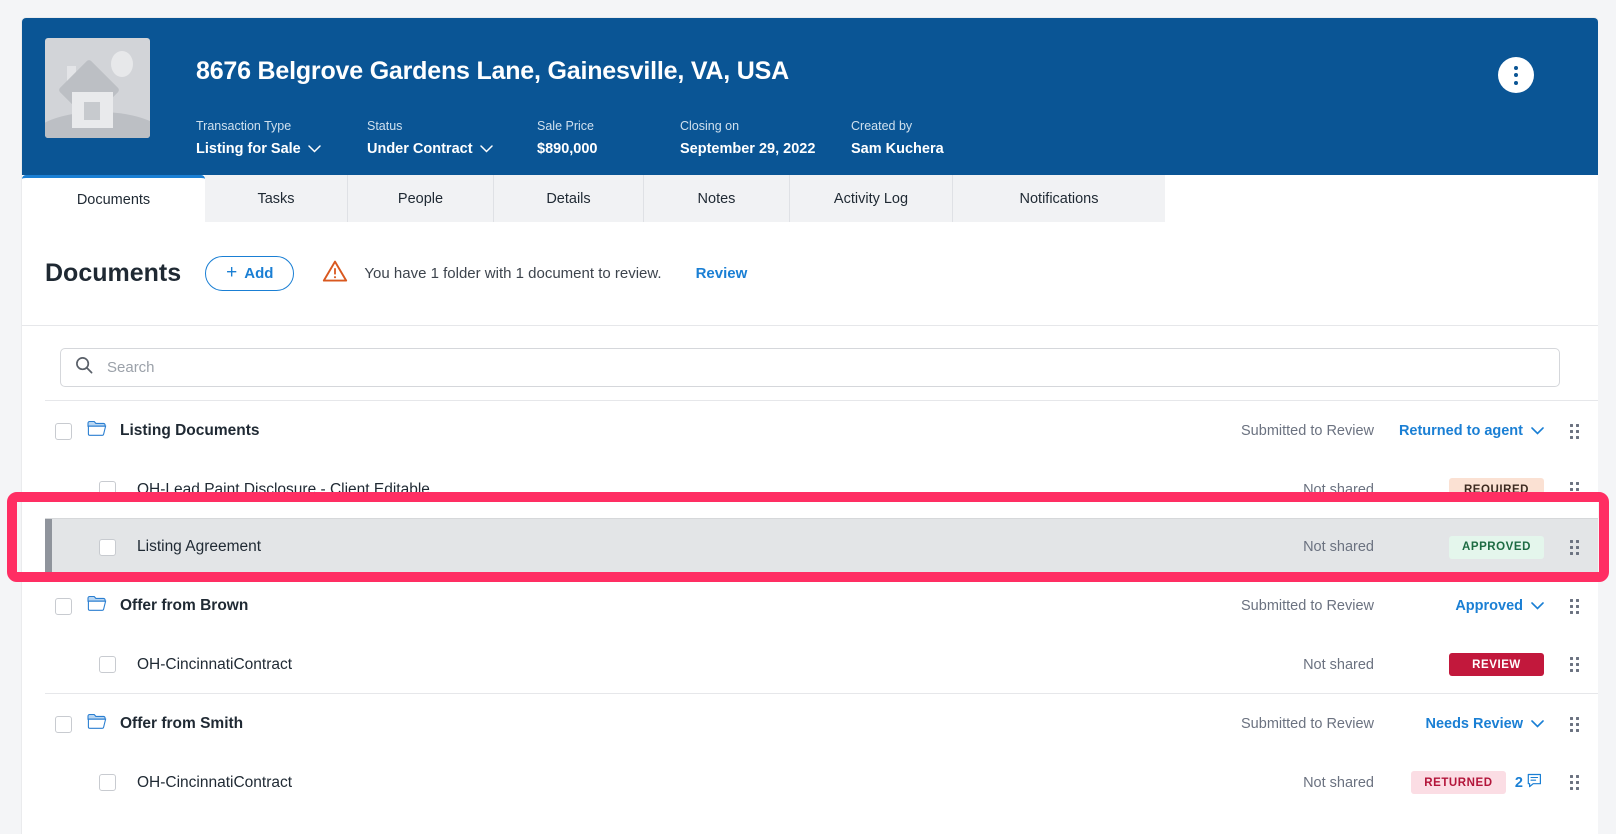 The image size is (1616, 834). Describe the element at coordinates (1462, 782) in the screenshot. I see `status-badge-cell: RETURNED 2` at that location.